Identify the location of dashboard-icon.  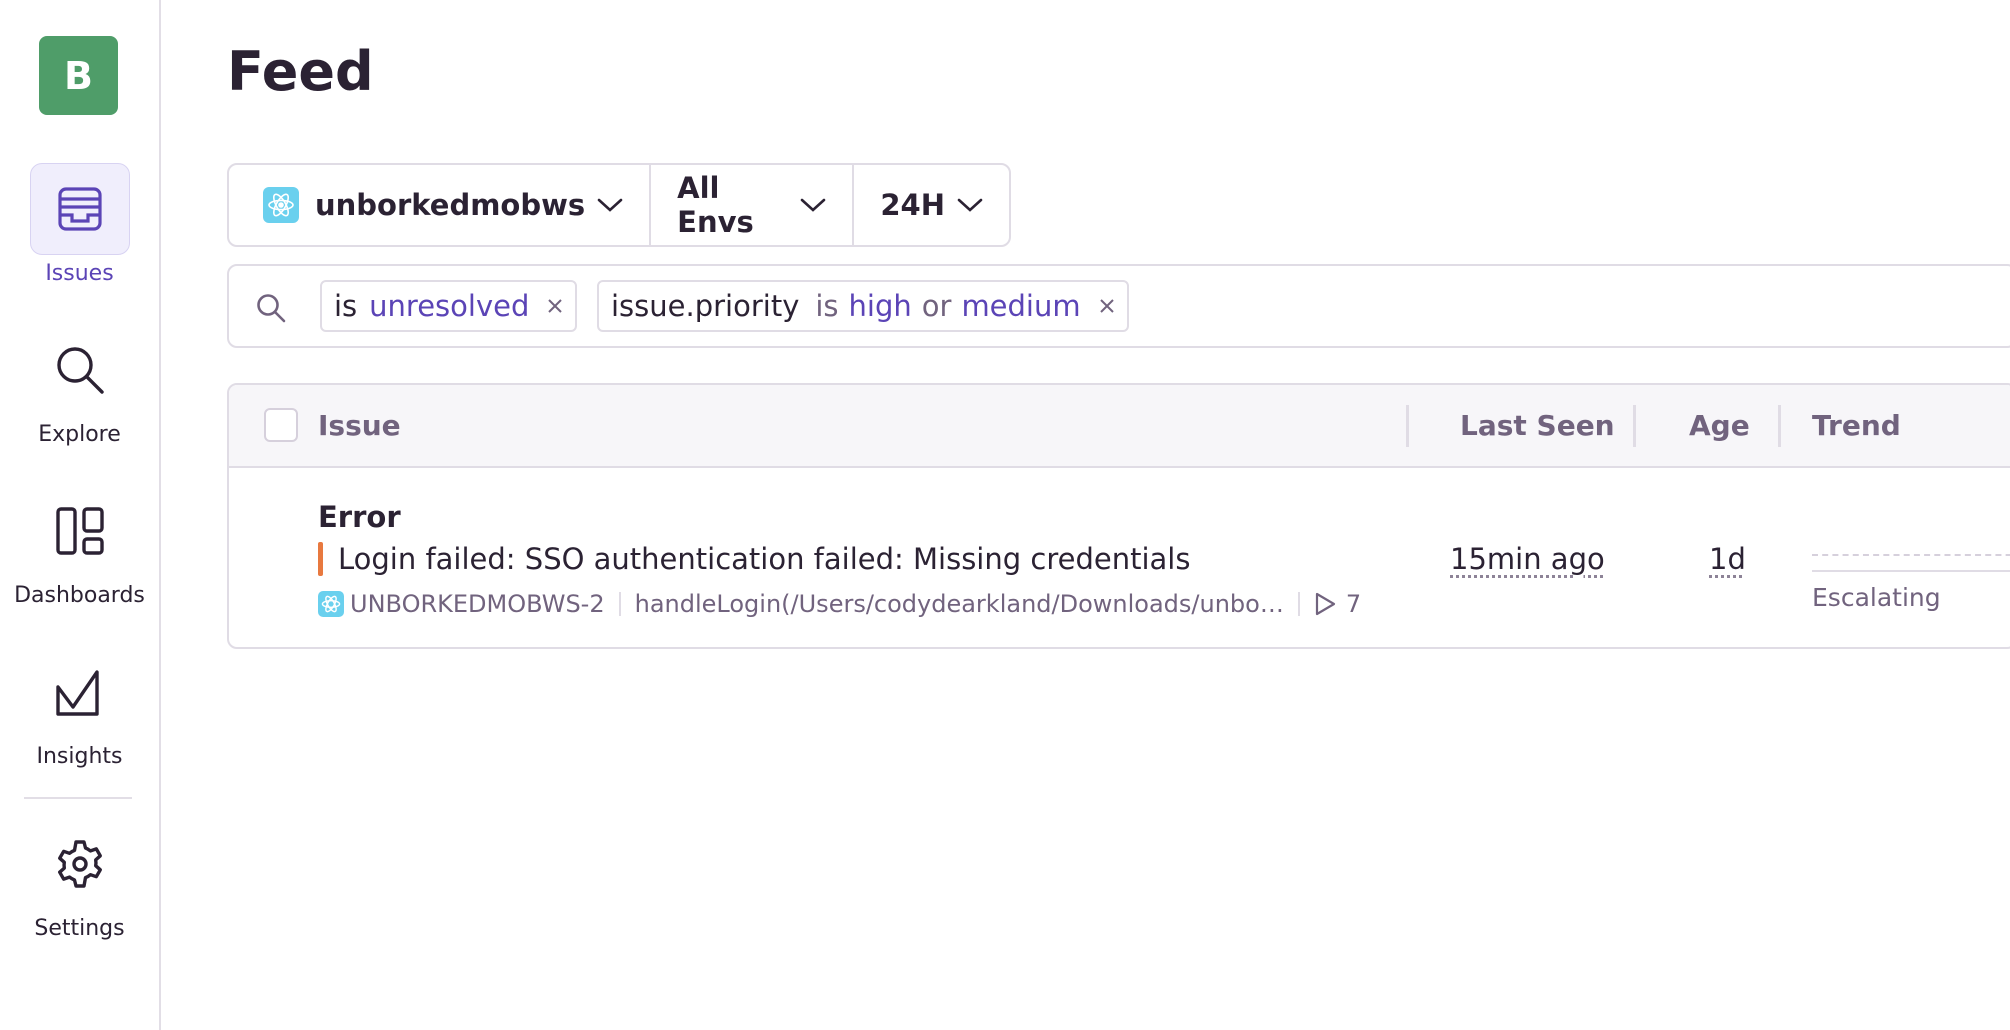
(79, 531).